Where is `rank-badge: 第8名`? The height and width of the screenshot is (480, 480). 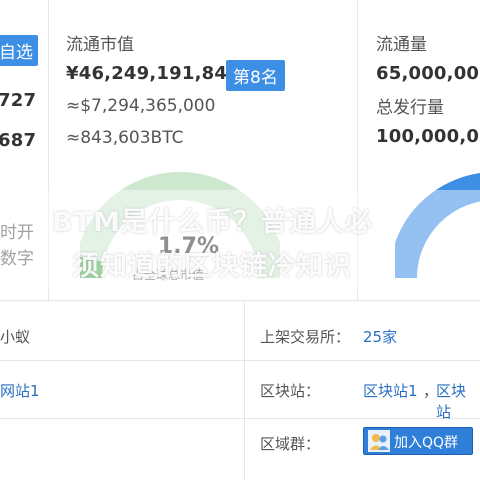
rank-badge: 第8名 is located at coordinates (255, 75).